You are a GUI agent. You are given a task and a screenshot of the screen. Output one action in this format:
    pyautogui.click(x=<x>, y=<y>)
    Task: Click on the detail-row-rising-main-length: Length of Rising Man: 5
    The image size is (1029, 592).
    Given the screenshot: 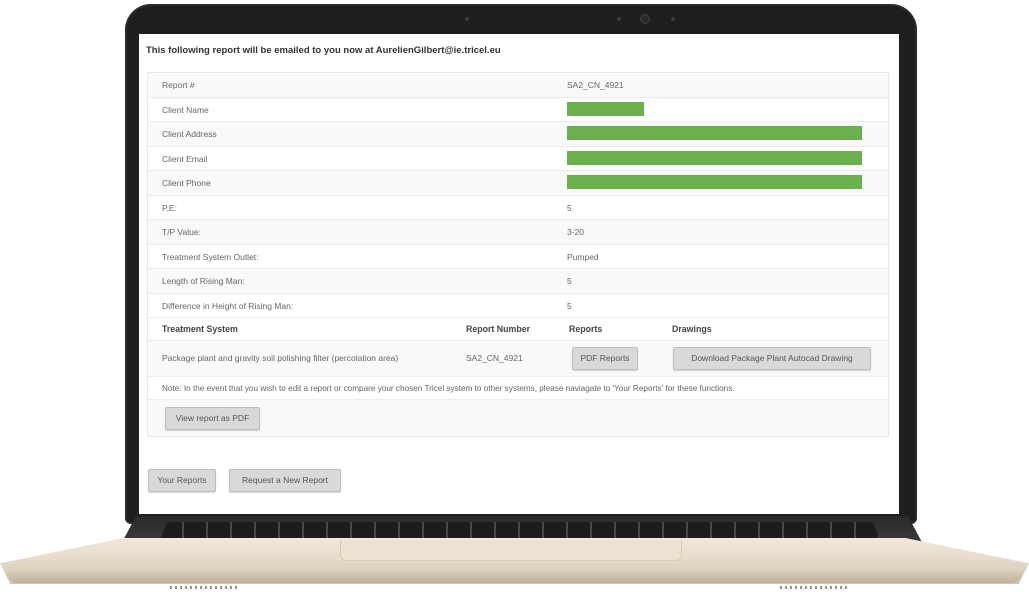 What is the action you would take?
    pyautogui.click(x=518, y=281)
    